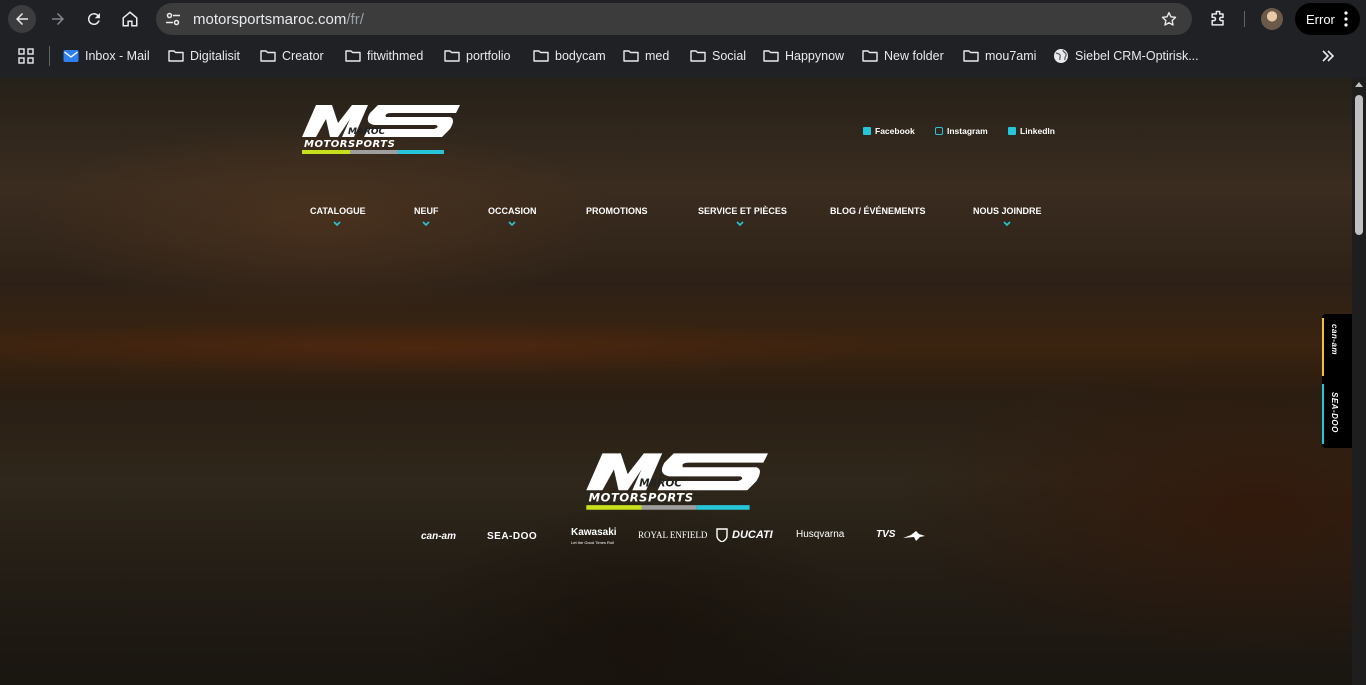 This screenshot has width=1366, height=685. I want to click on bookmark-social: Social, so click(718, 56).